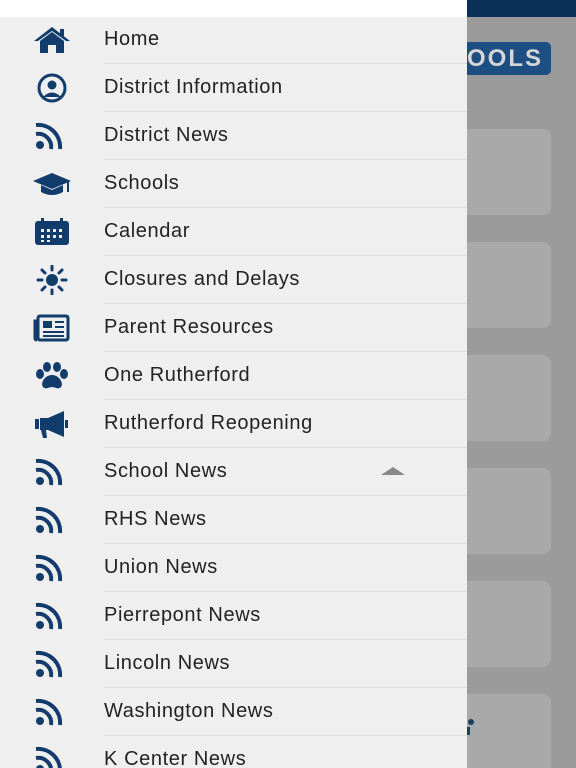  I want to click on menu-item-district-news: District News, so click(233, 136).